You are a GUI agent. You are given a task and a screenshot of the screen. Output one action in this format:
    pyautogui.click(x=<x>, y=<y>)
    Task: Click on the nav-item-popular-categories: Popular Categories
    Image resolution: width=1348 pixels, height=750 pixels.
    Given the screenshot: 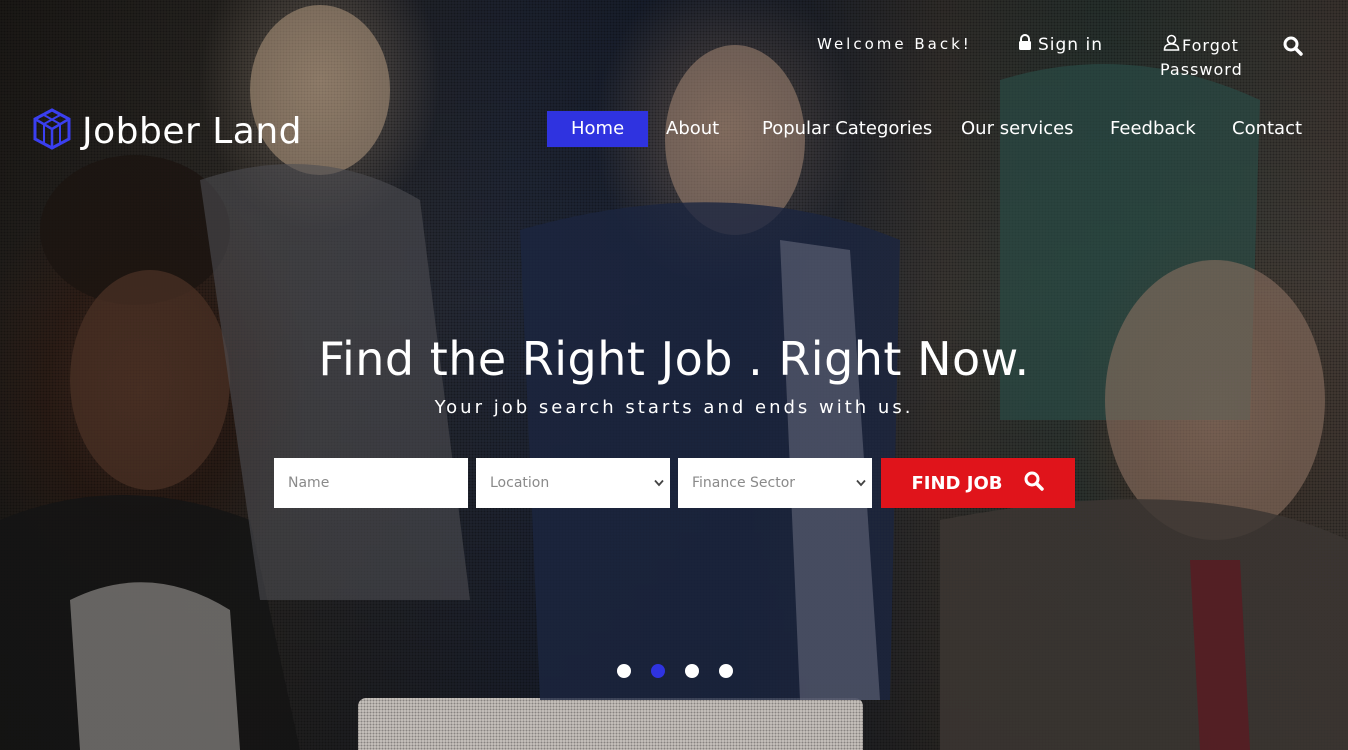 What is the action you would take?
    pyautogui.click(x=847, y=129)
    